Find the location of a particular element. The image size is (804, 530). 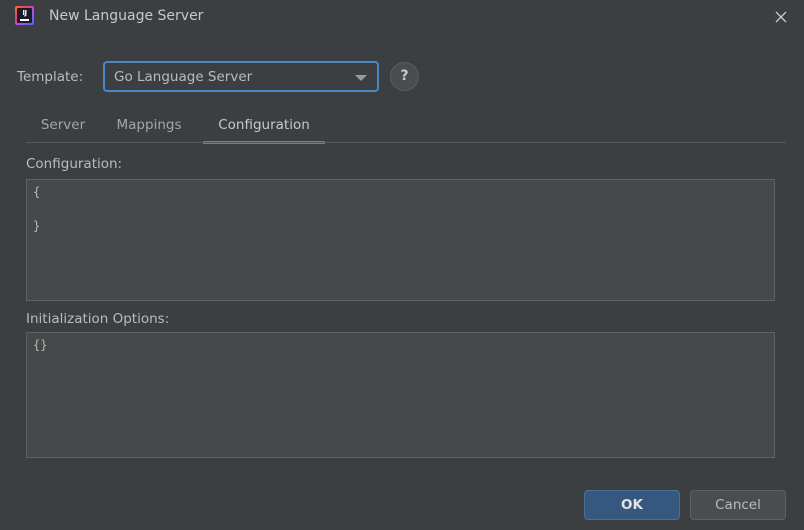

chevron-down-icon is located at coordinates (361, 78).